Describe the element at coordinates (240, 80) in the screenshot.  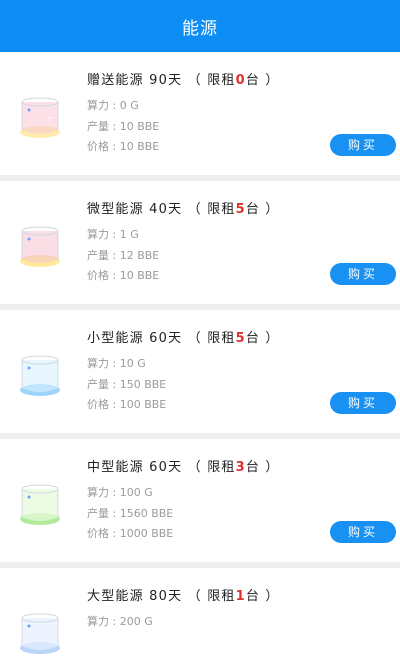
I see `limit-count: 0` at that location.